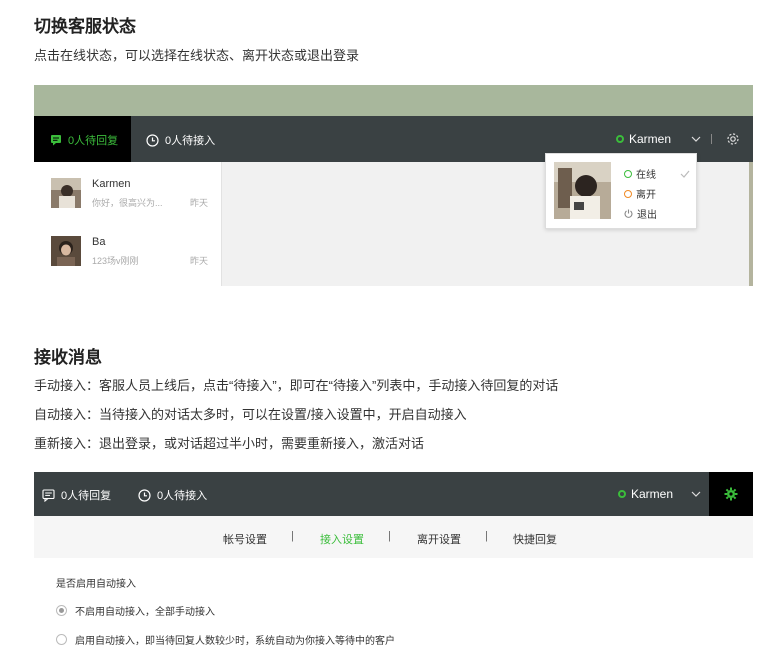 Image resolution: width=779 pixels, height=650 pixels. Describe the element at coordinates (647, 215) in the screenshot. I see `status-option-label: 退出` at that location.